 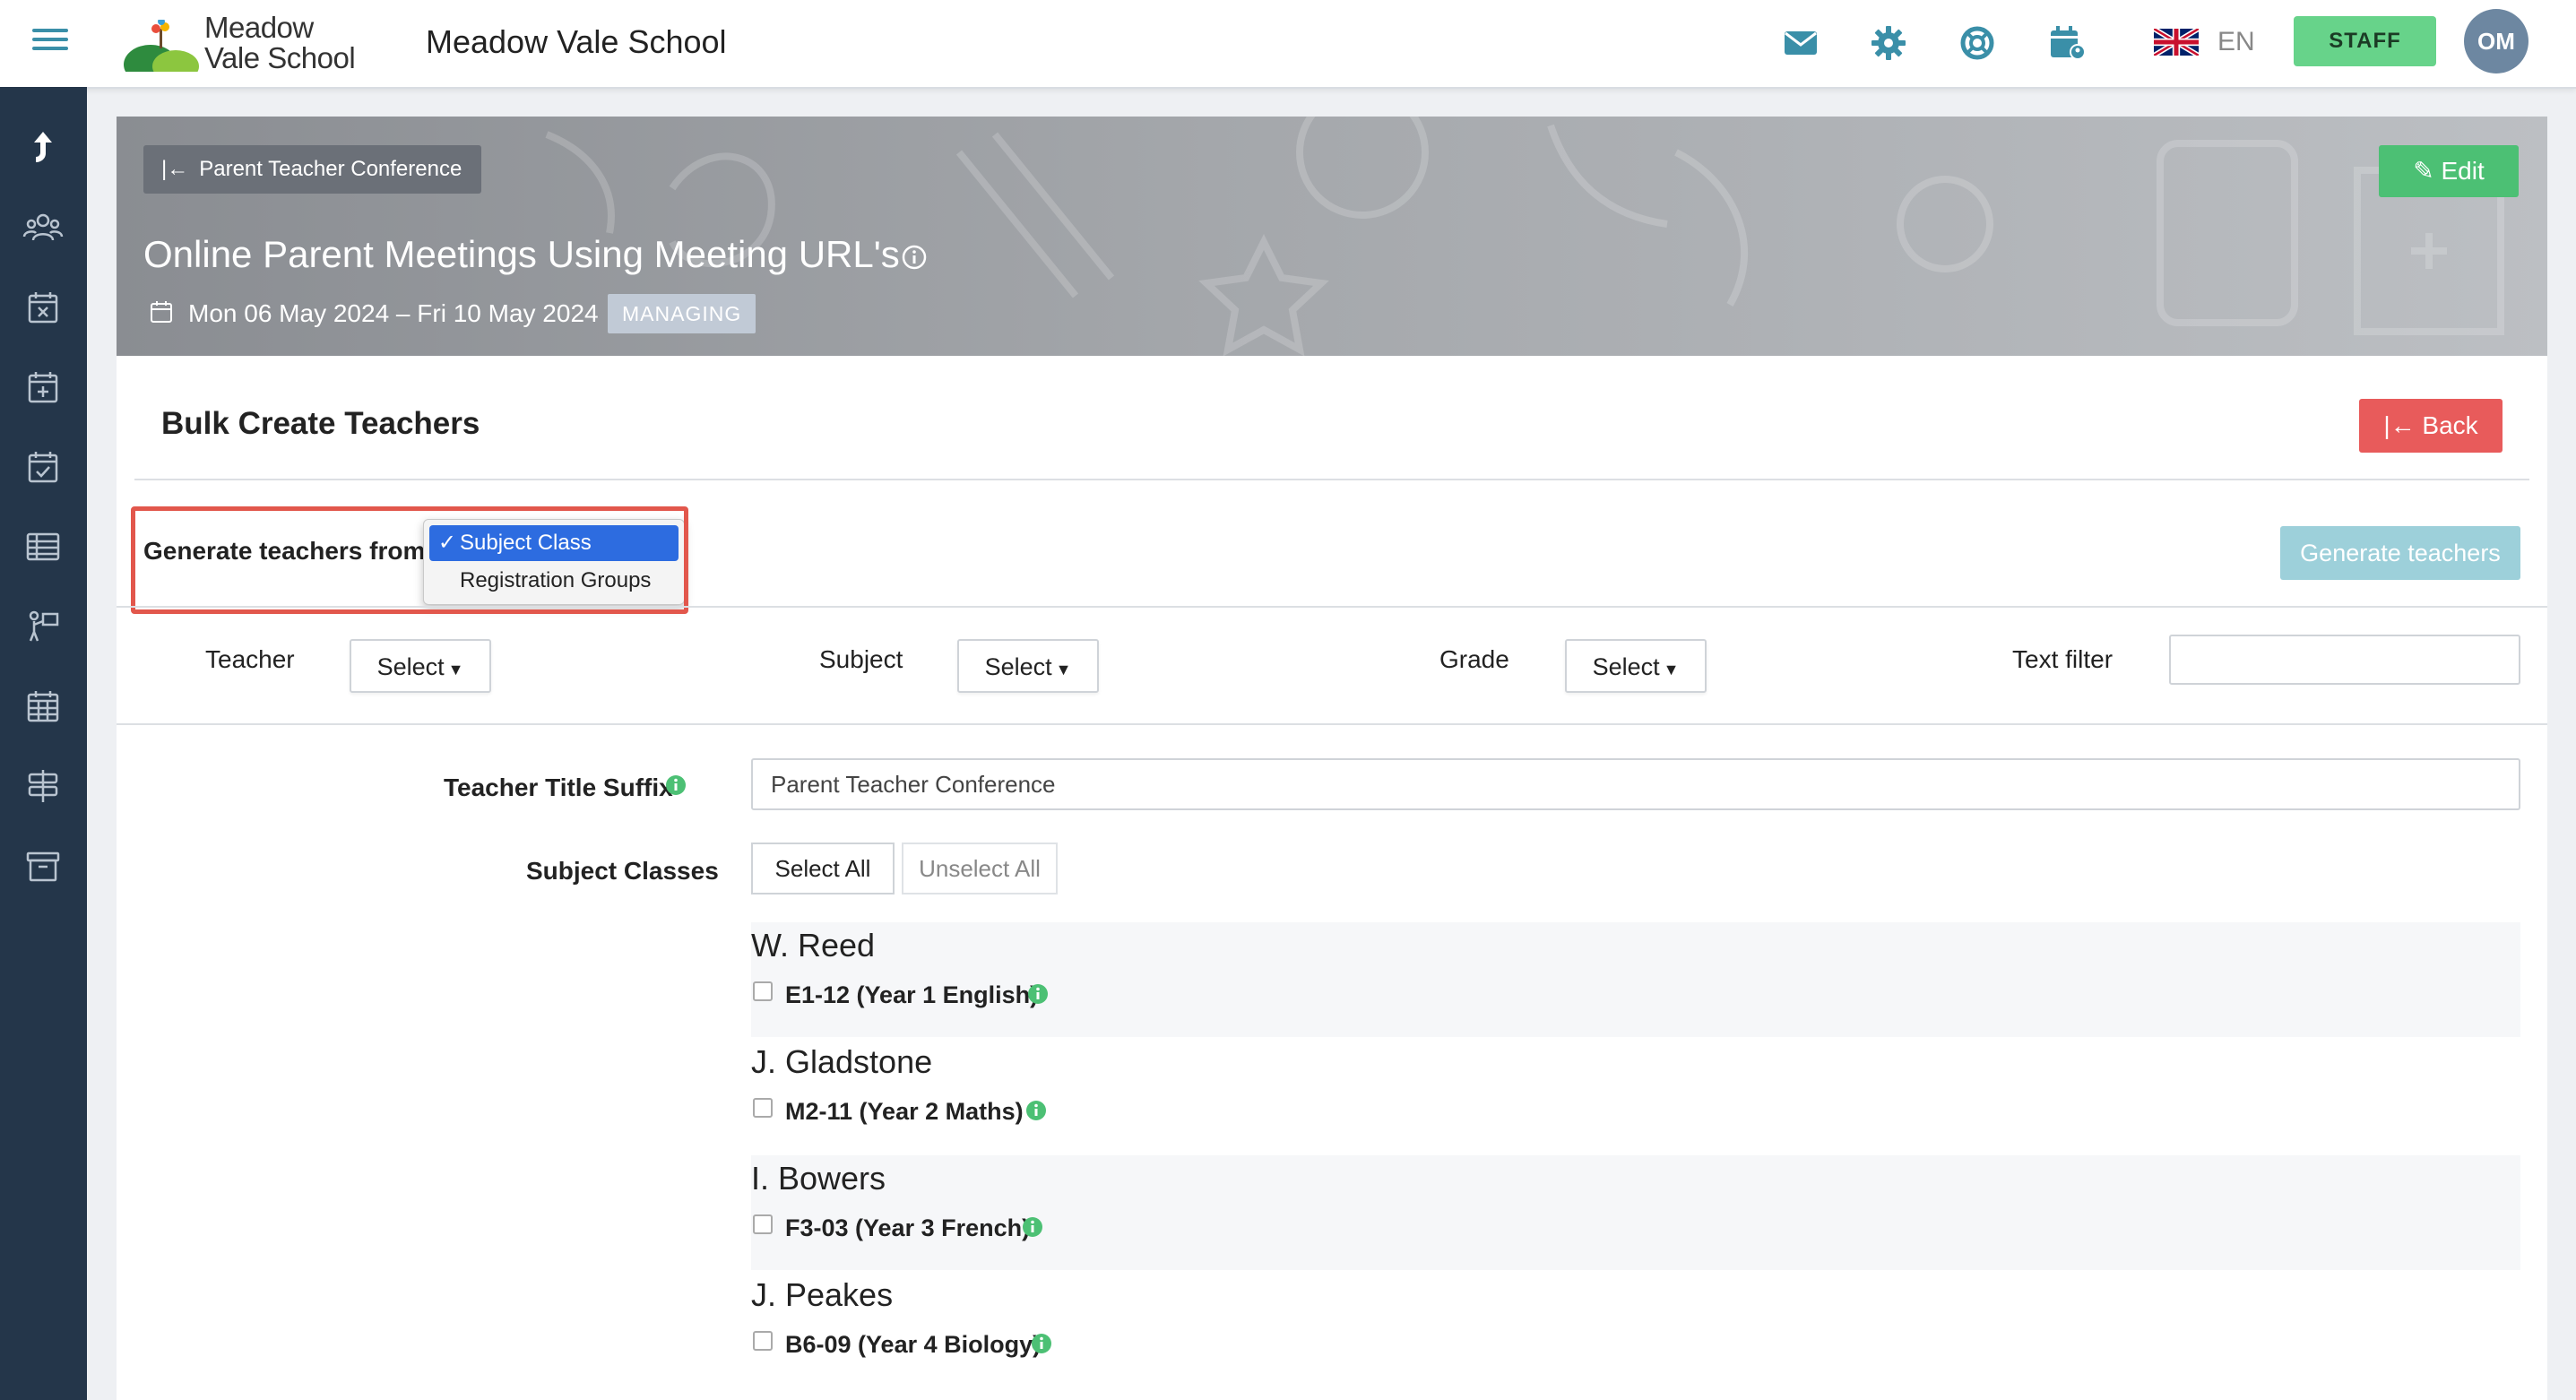 What do you see at coordinates (842, 1061) in the screenshot?
I see `teacher-name: J. Gladstone` at bounding box center [842, 1061].